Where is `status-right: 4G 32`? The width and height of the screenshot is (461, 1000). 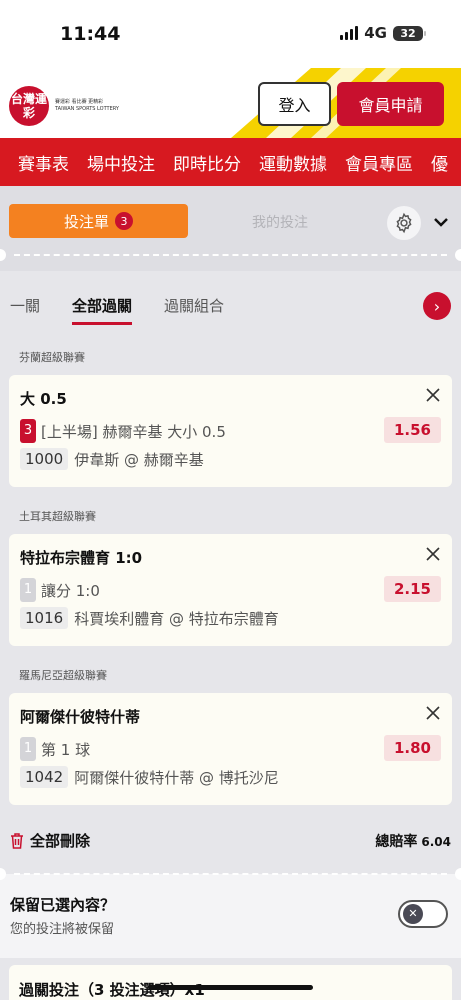
status-right: 4G 32 is located at coordinates (383, 33).